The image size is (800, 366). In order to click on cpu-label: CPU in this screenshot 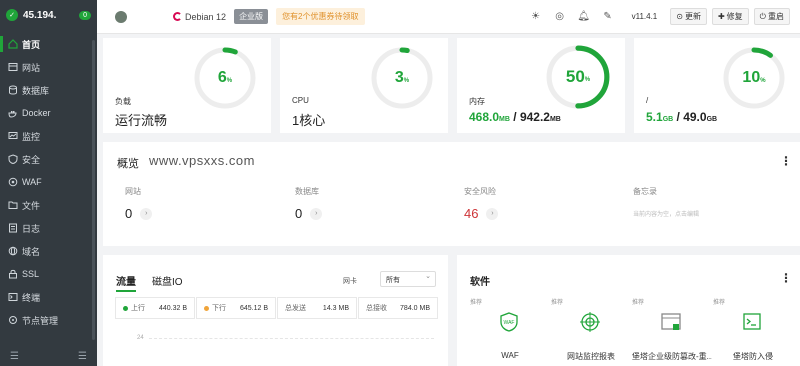, I will do `click(300, 100)`.